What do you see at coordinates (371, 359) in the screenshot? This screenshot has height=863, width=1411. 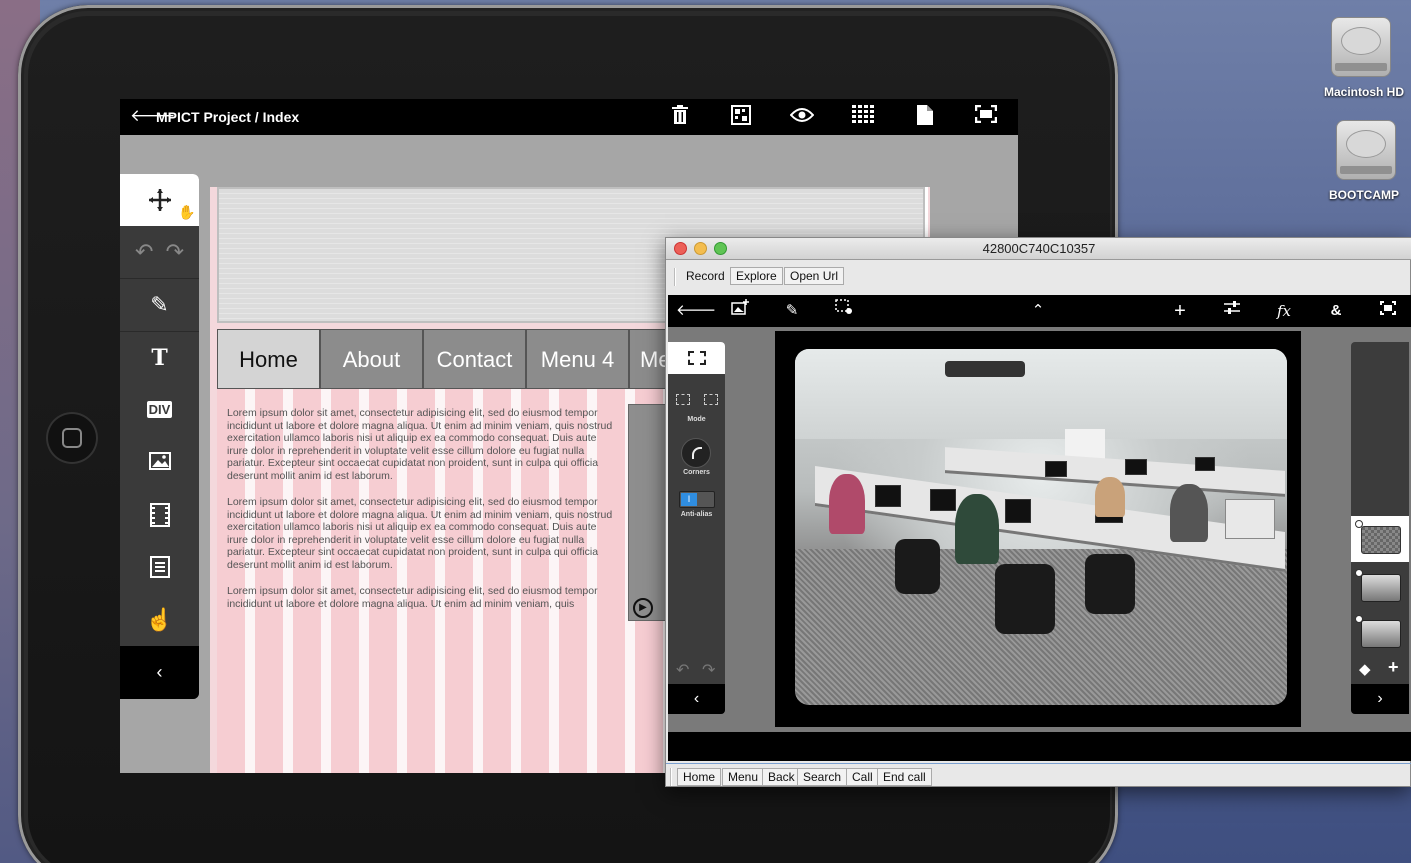 I see `nav-item-about: About` at bounding box center [371, 359].